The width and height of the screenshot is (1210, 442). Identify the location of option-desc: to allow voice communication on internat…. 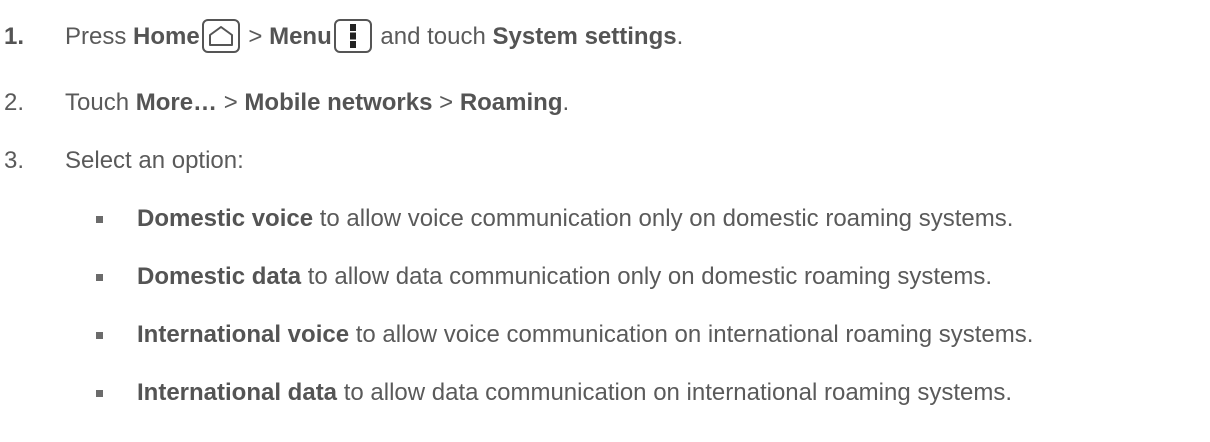
(694, 334).